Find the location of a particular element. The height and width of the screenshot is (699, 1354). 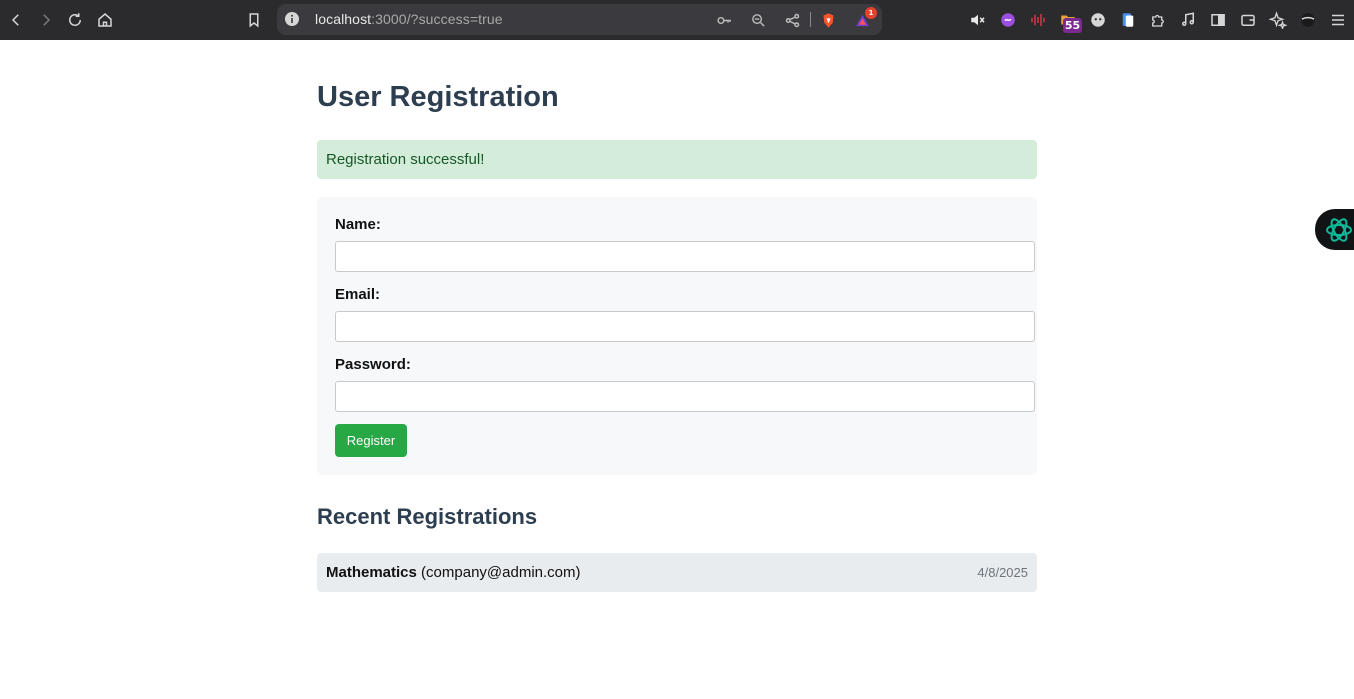

audio-wave-icon is located at coordinates (1038, 20).